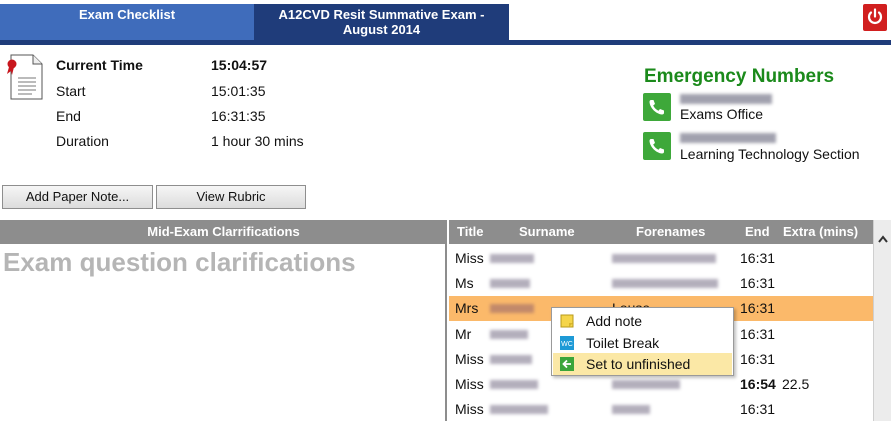  I want to click on col-extra: Extra (mins), so click(820, 232).